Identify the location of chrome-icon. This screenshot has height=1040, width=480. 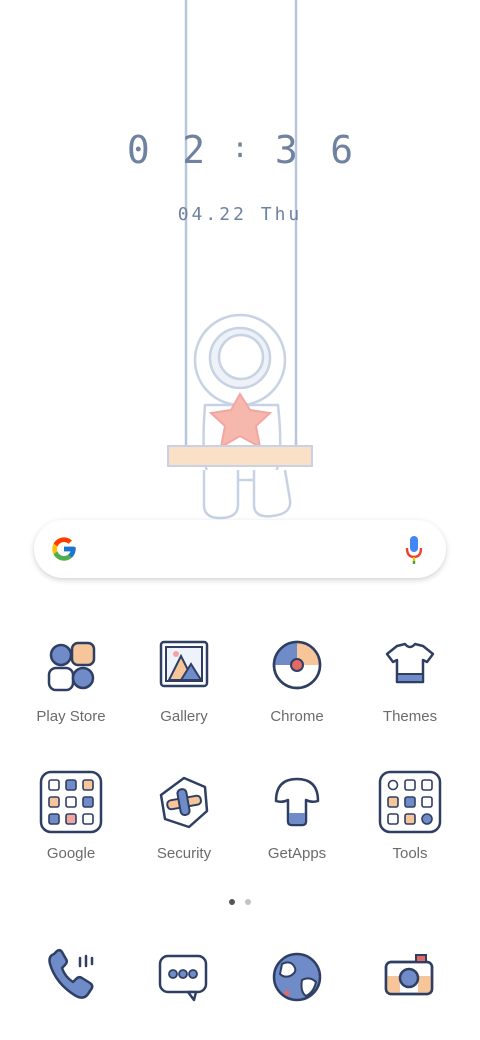
(297, 665).